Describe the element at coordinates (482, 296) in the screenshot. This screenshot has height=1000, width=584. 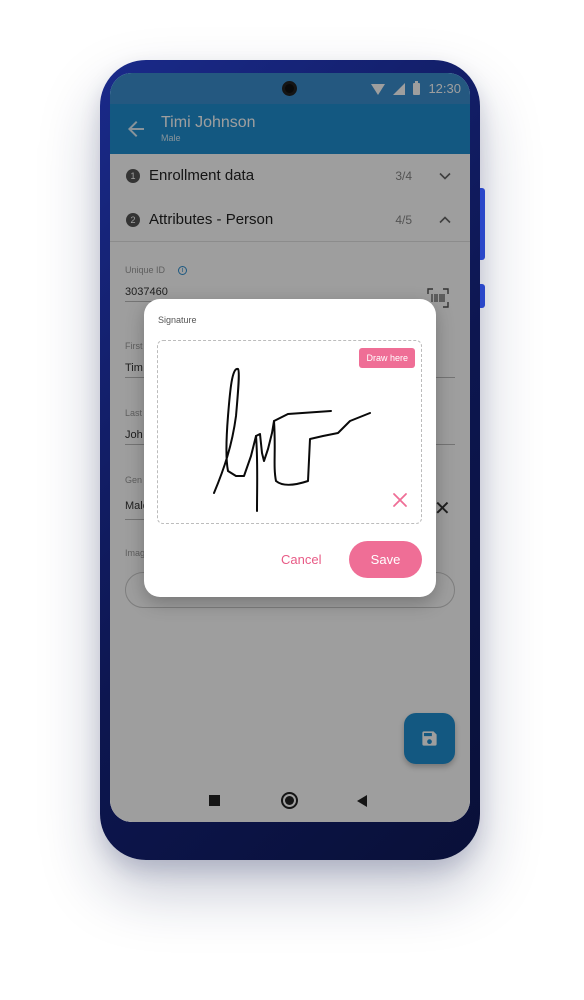
I see `power-button` at that location.